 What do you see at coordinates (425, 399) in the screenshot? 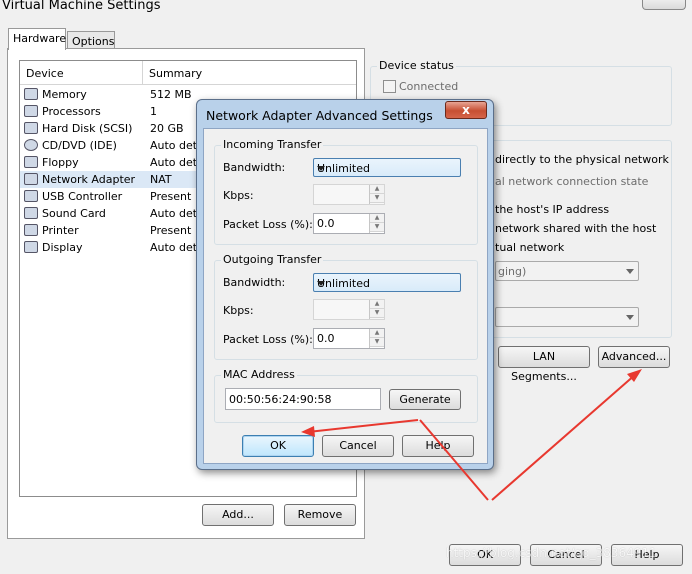
I see `generate-button: Generate` at bounding box center [425, 399].